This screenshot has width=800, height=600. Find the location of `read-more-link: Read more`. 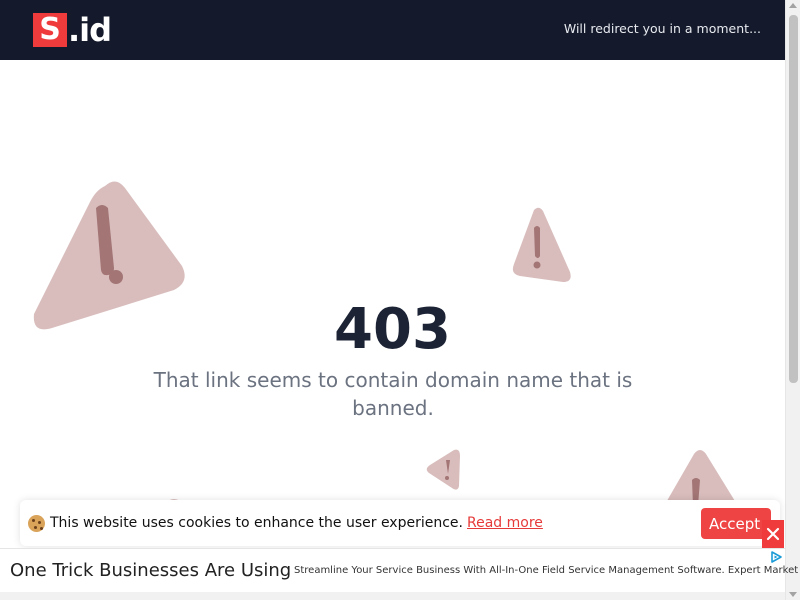

read-more-link: Read more is located at coordinates (505, 523).